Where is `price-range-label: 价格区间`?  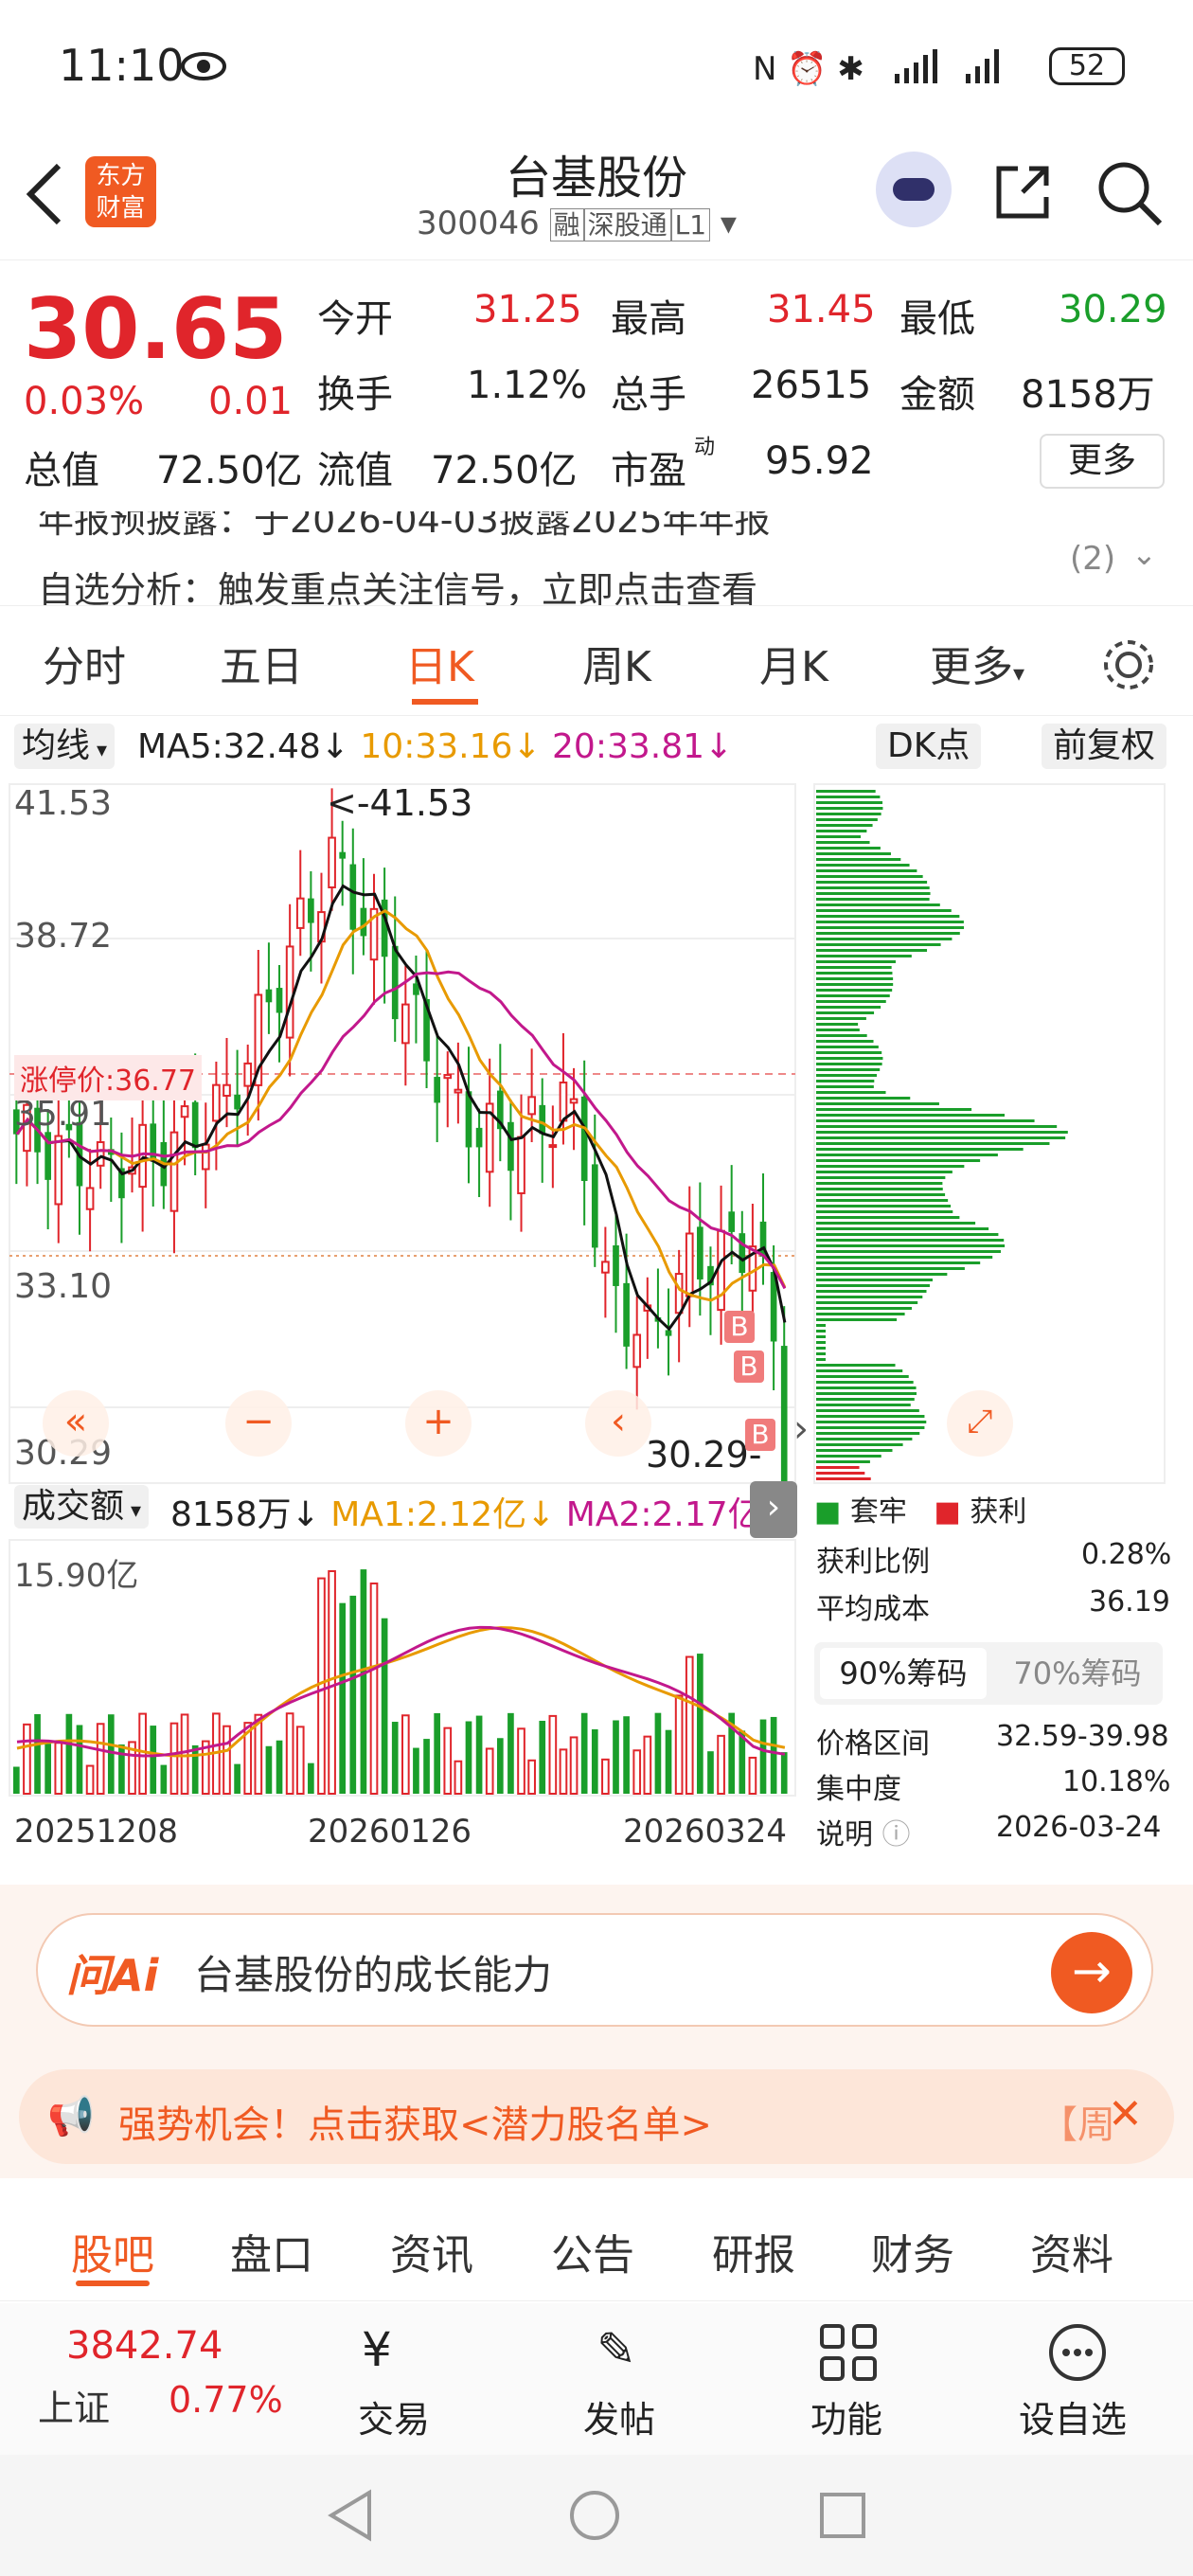
price-range-label: 价格区间 is located at coordinates (873, 1744).